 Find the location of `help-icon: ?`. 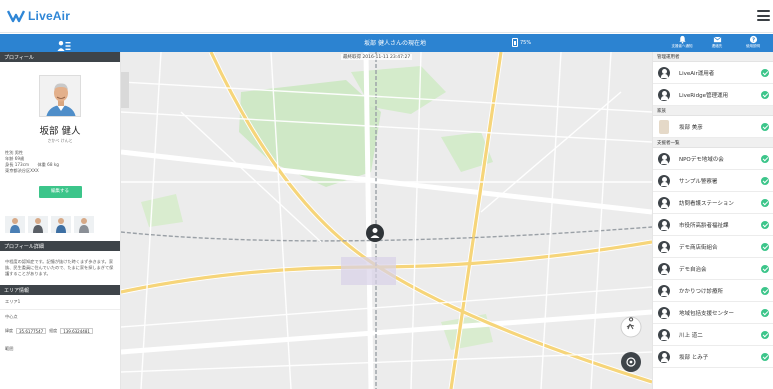

help-icon: ? is located at coordinates (753, 39).